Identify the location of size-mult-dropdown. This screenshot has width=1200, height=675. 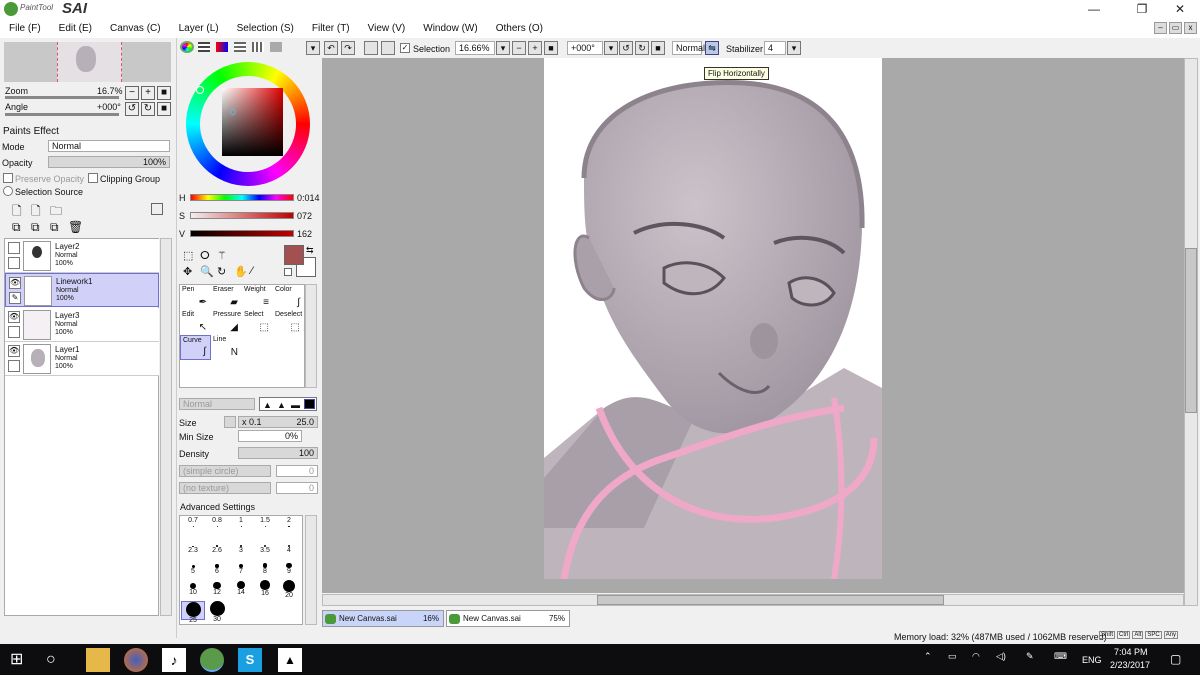
(230, 422).